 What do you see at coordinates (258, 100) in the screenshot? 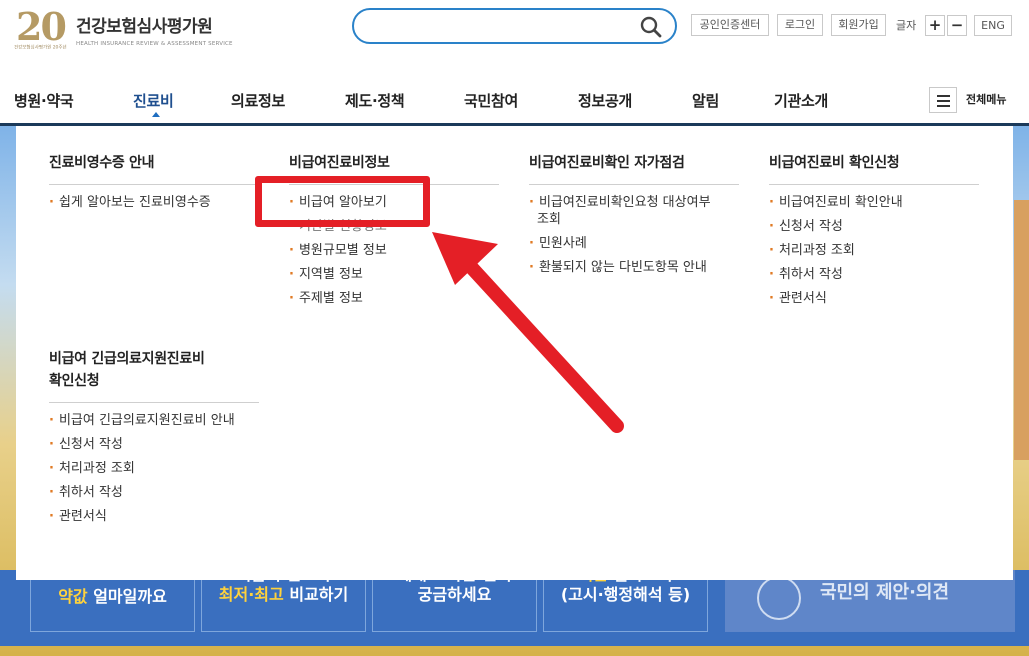
I see `gnb-medical-info: 의료정보` at bounding box center [258, 100].